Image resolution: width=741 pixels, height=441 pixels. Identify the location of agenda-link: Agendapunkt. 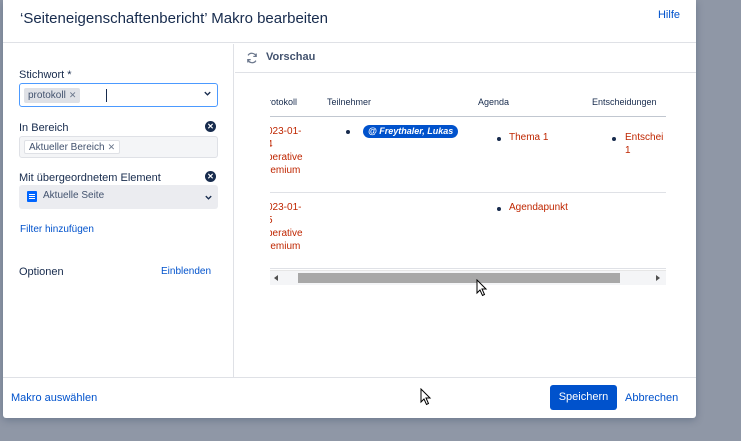
(538, 207).